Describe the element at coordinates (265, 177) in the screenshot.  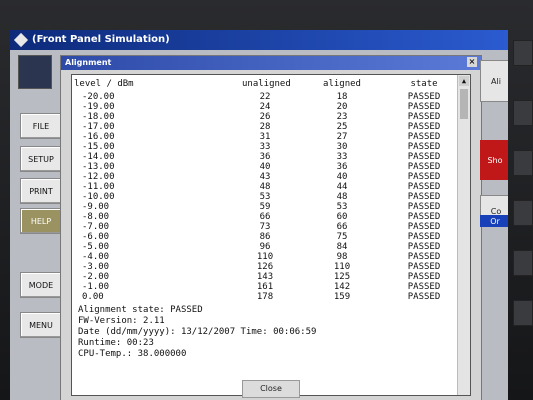
I see `cell-unaligned: 43` at that location.